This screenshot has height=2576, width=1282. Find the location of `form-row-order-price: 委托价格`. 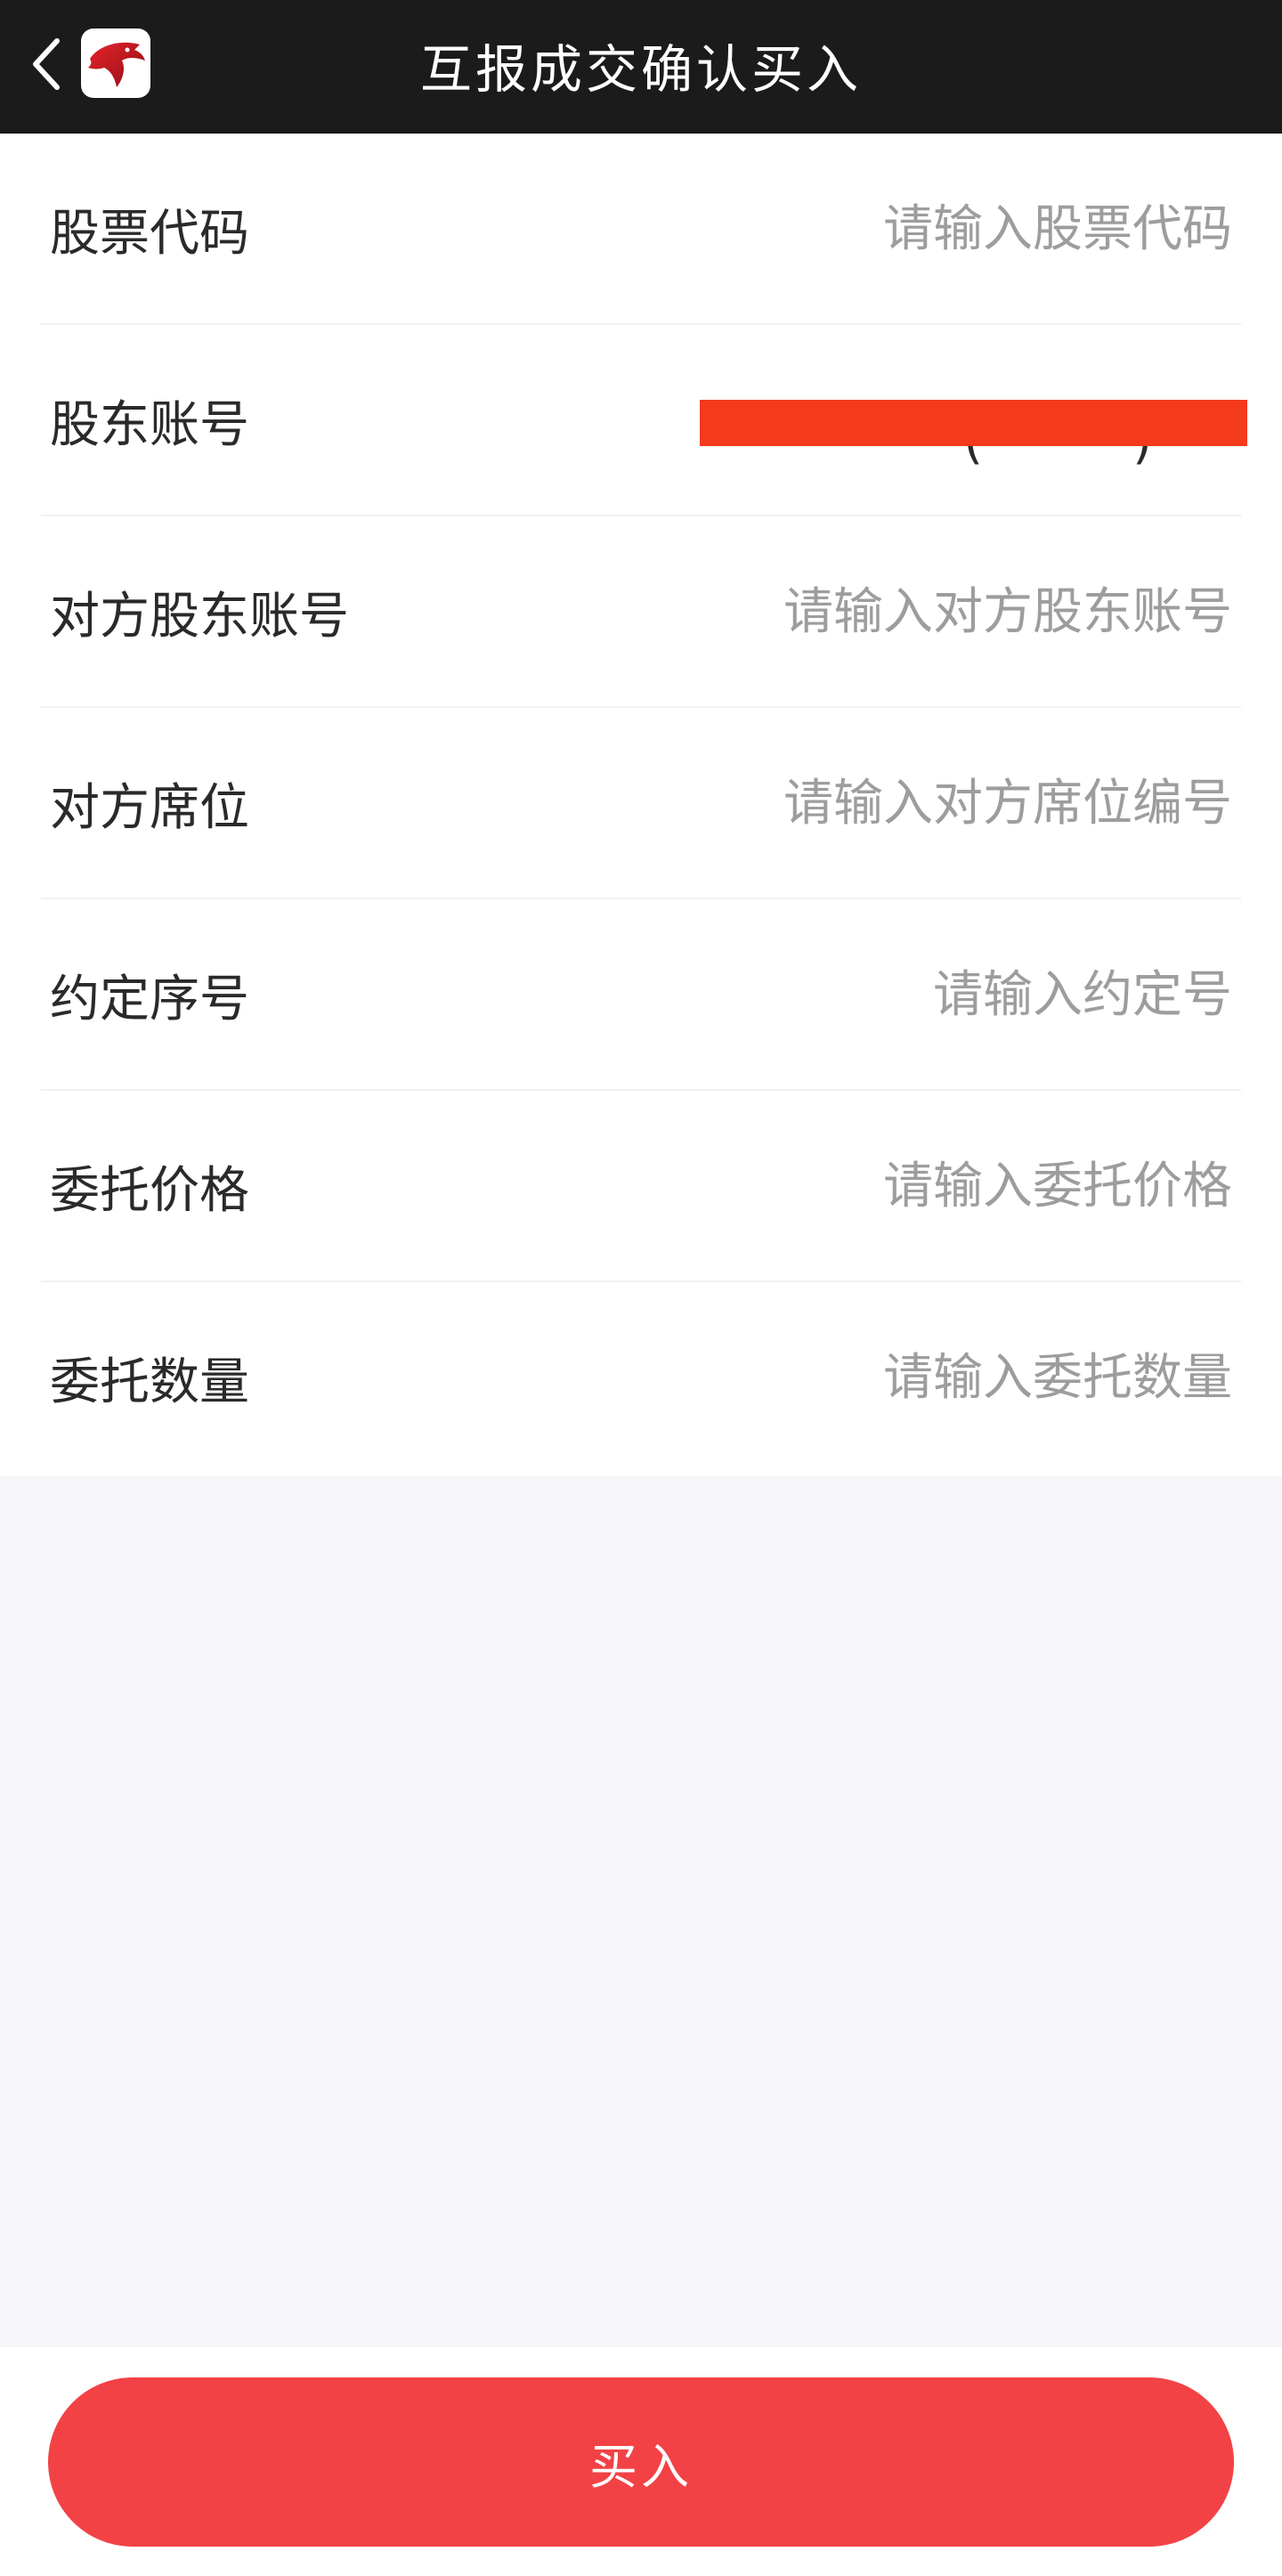

form-row-order-price: 委托价格 is located at coordinates (641, 1186).